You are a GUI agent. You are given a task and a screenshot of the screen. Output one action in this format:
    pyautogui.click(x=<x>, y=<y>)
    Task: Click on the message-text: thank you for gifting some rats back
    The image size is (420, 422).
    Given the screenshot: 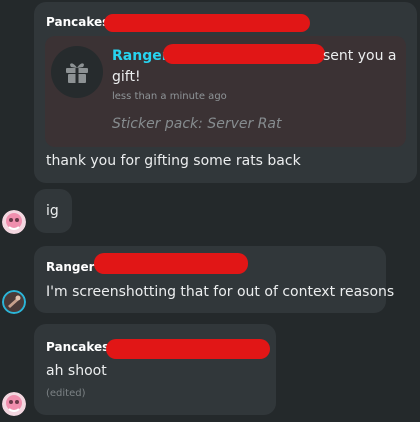 What is the action you would take?
    pyautogui.click(x=173, y=161)
    